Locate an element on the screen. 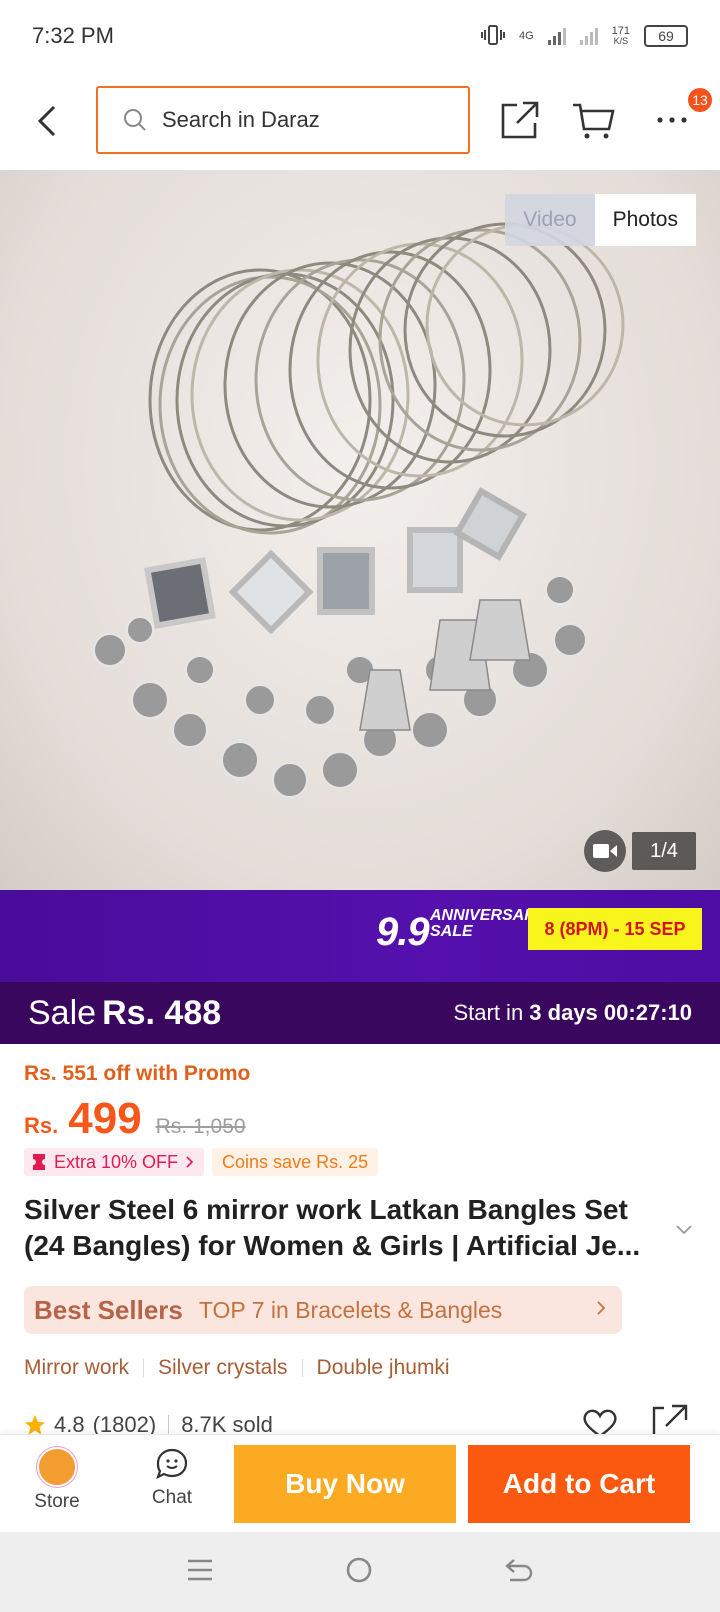  store-label: Store is located at coordinates (57, 1501).